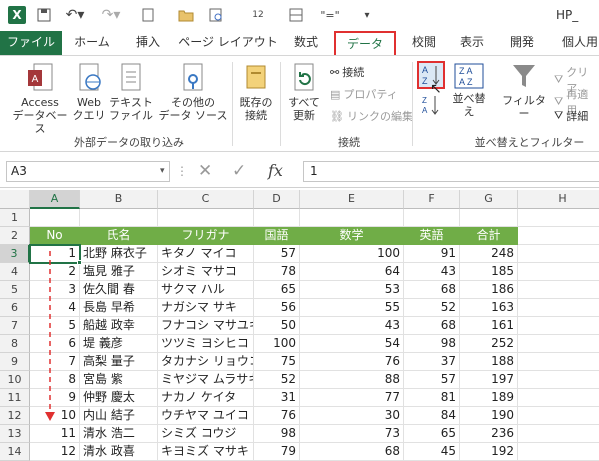  I want to click on new-icon, so click(148, 15).